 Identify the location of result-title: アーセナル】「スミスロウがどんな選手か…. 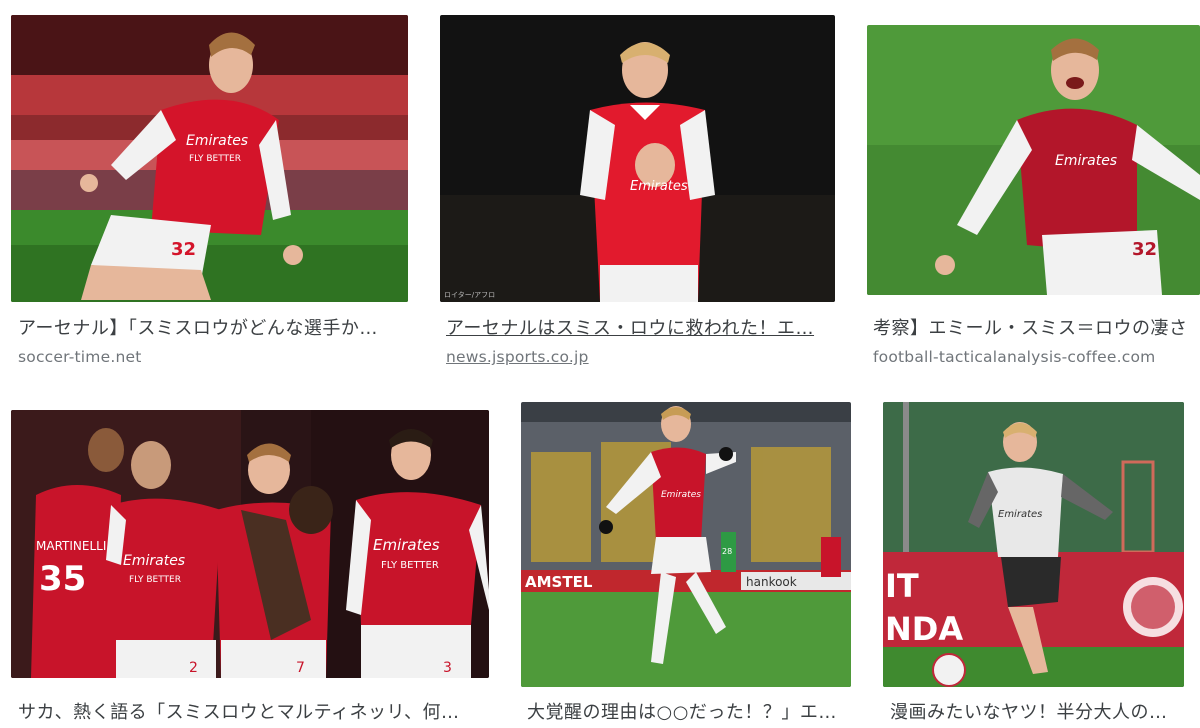
(213, 329).